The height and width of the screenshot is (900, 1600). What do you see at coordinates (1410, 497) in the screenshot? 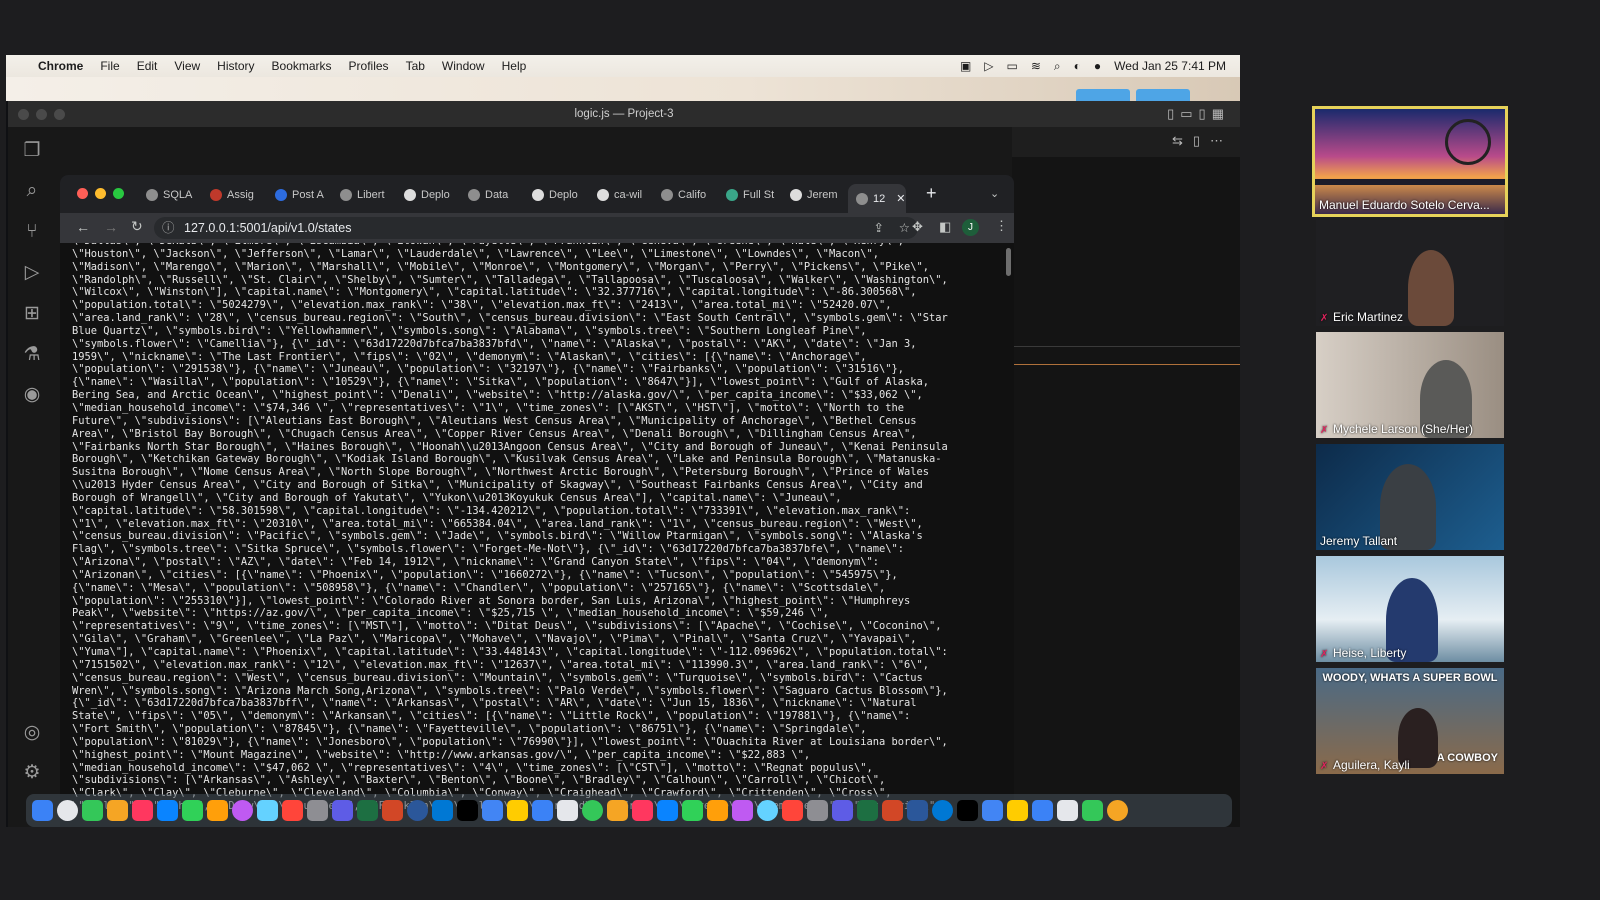
I see `participant-tile: Jeremy Tallant` at bounding box center [1410, 497].